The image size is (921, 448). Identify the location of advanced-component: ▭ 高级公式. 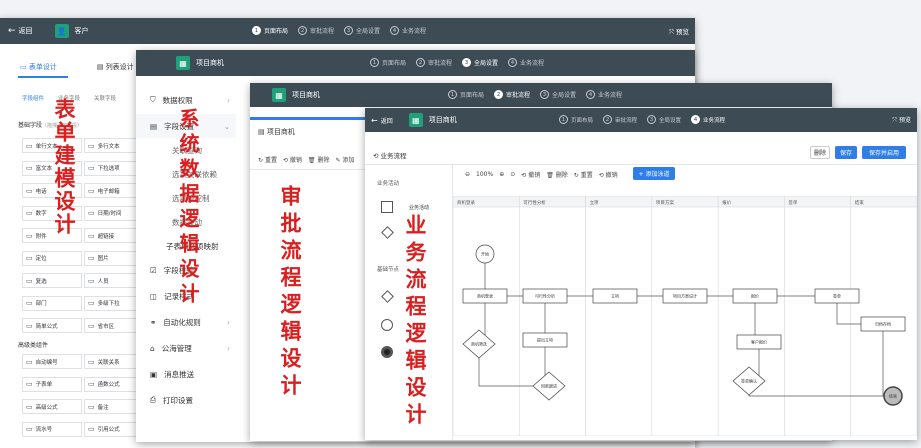
(52, 406).